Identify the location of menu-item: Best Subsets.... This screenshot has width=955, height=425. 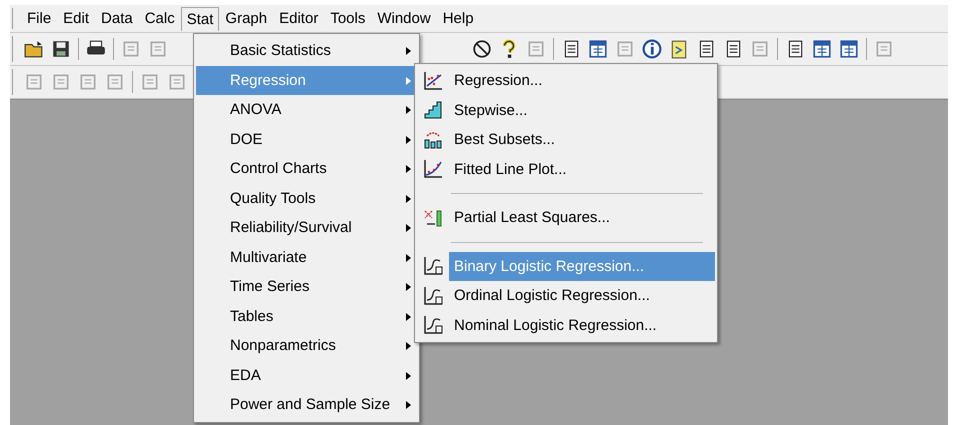
(582, 139).